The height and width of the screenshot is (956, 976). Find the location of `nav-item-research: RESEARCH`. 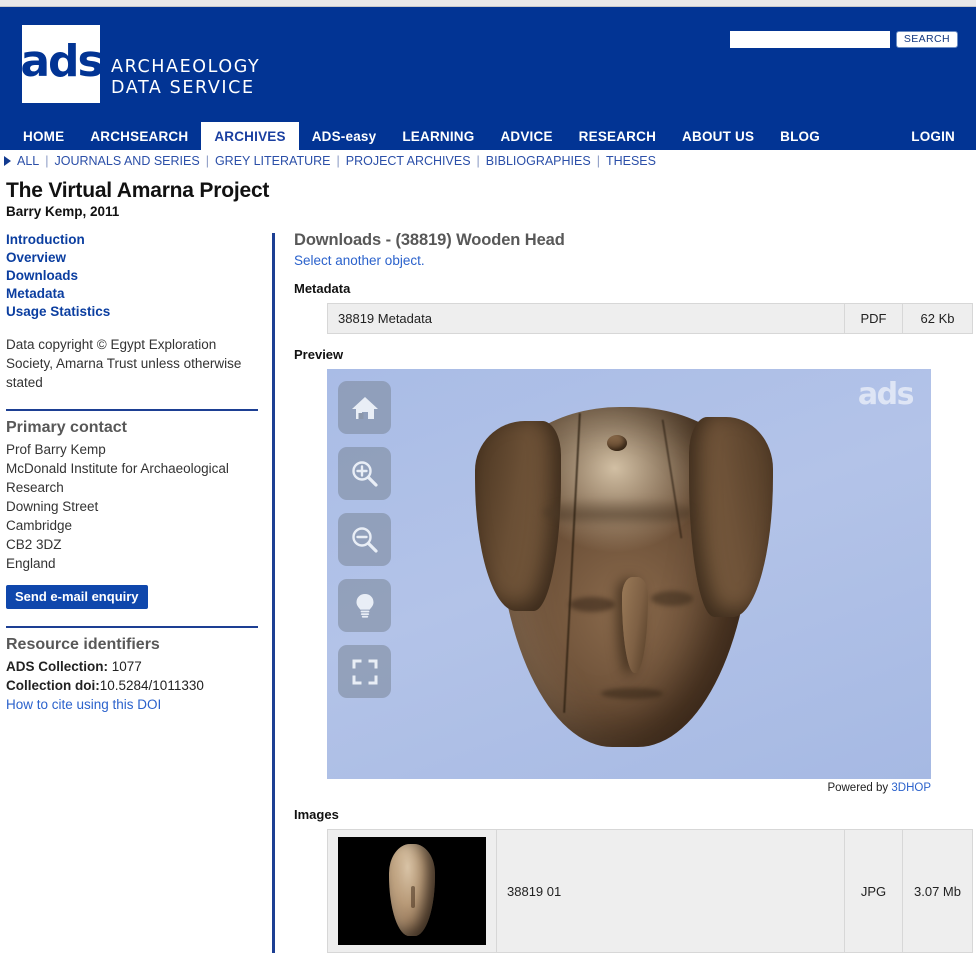

nav-item-research: RESEARCH is located at coordinates (617, 136).